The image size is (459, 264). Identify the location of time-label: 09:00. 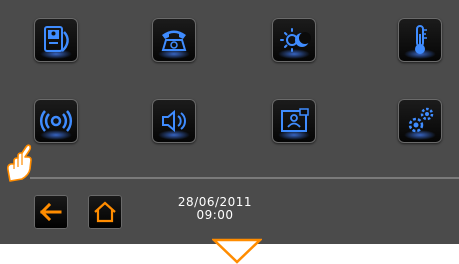
(215, 215).